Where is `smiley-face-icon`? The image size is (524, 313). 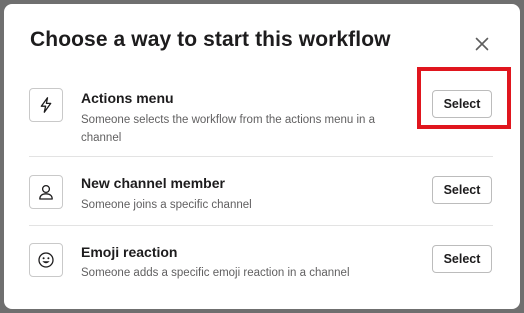 smiley-face-icon is located at coordinates (46, 260).